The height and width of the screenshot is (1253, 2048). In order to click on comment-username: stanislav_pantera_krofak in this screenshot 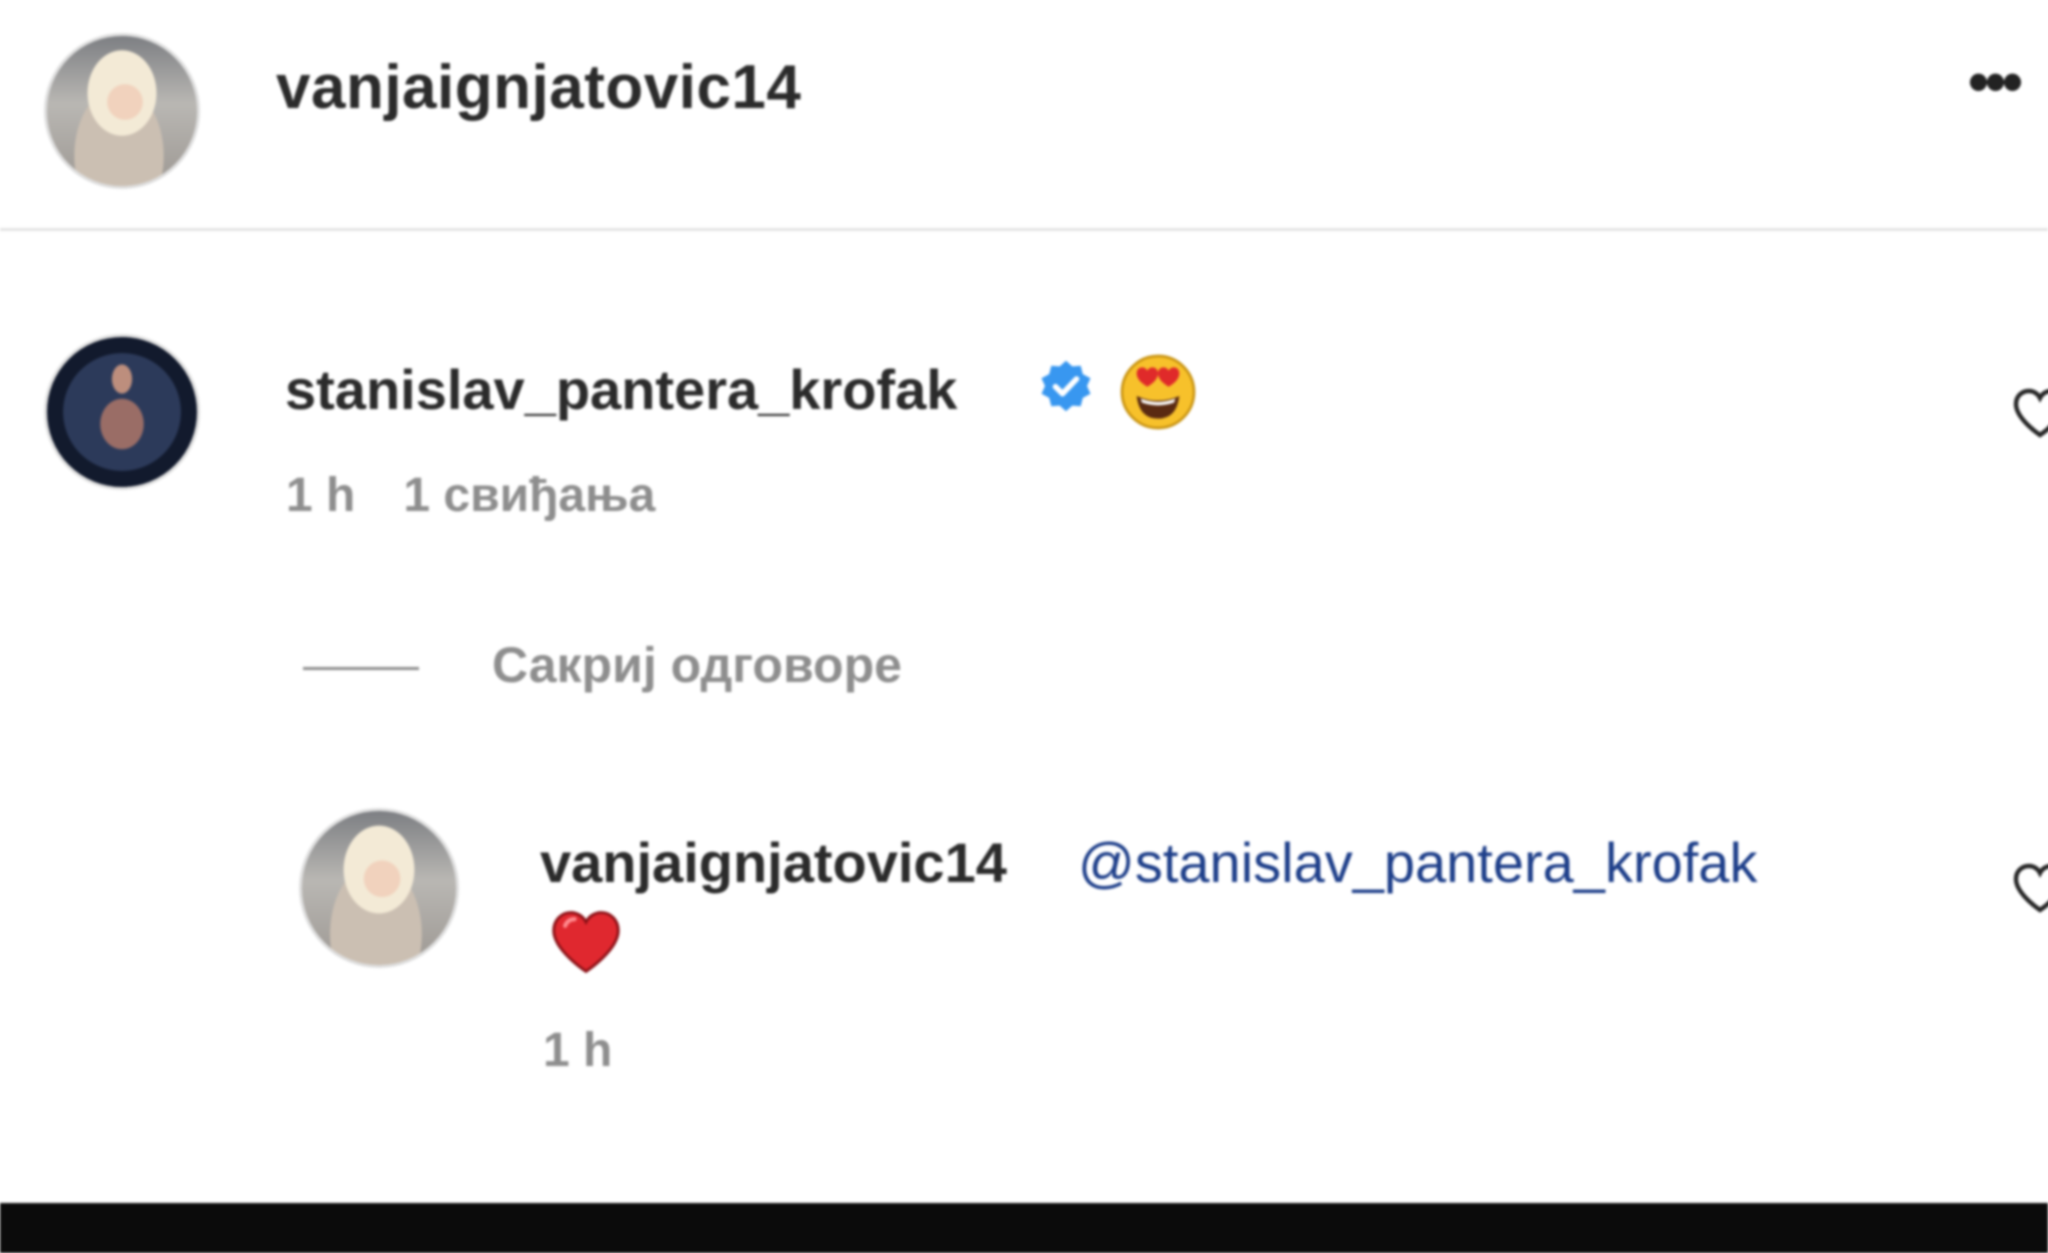, I will do `click(621, 389)`.